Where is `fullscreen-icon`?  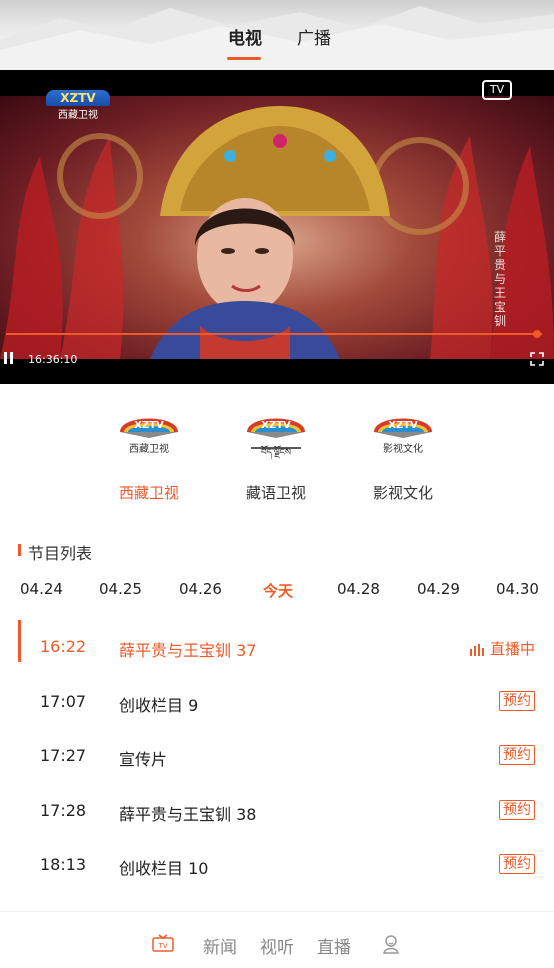
fullscreen-icon is located at coordinates (537, 359).